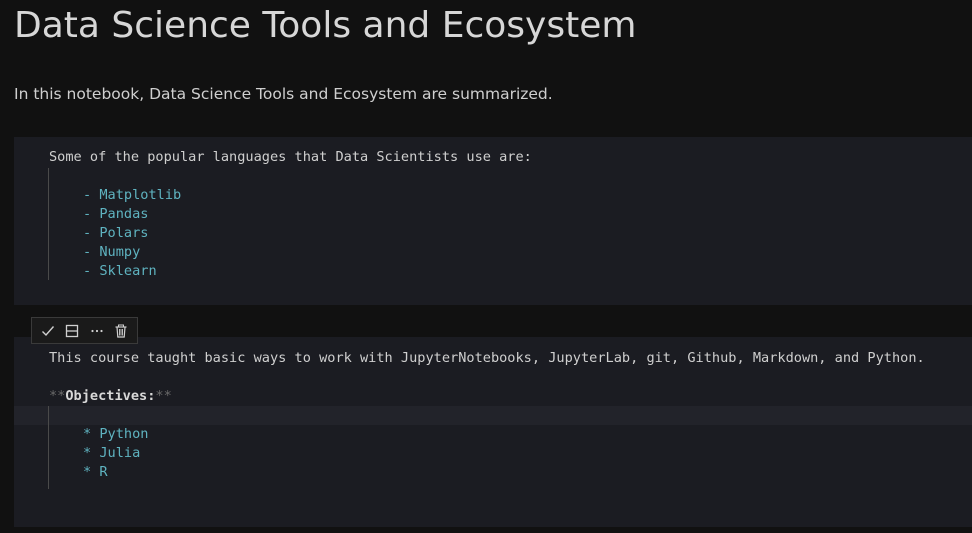 The width and height of the screenshot is (972, 533). Describe the element at coordinates (116, 434) in the screenshot. I see `list-item: * Python` at that location.